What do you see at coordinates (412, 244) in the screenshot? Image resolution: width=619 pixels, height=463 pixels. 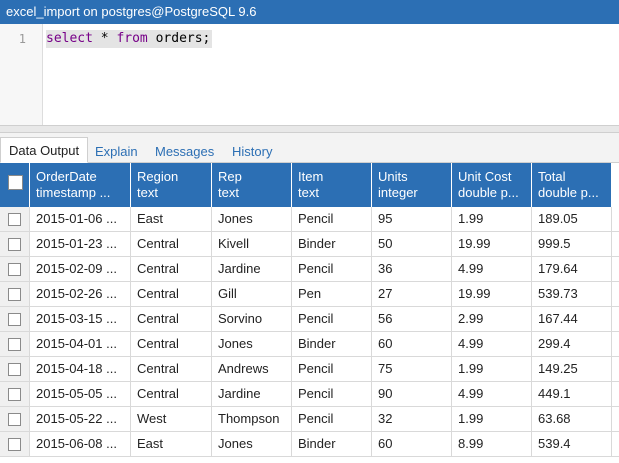 I see `table-cell: 50` at bounding box center [412, 244].